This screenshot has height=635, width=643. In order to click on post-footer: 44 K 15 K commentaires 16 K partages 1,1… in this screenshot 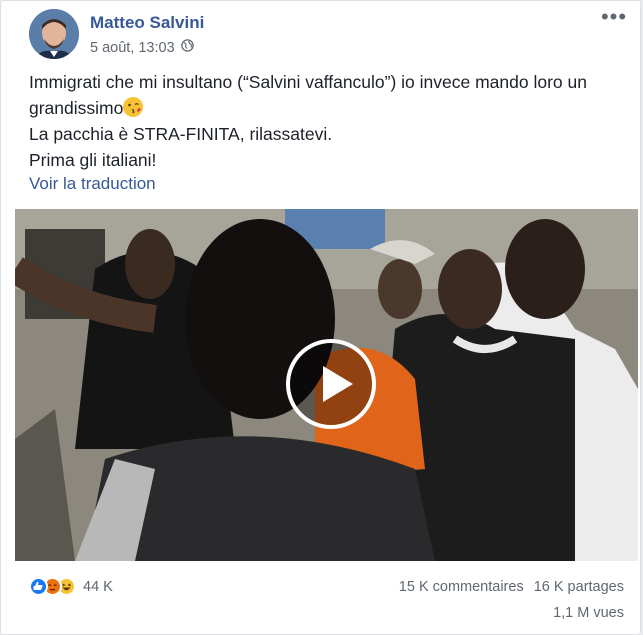, I will do `click(326, 603)`.